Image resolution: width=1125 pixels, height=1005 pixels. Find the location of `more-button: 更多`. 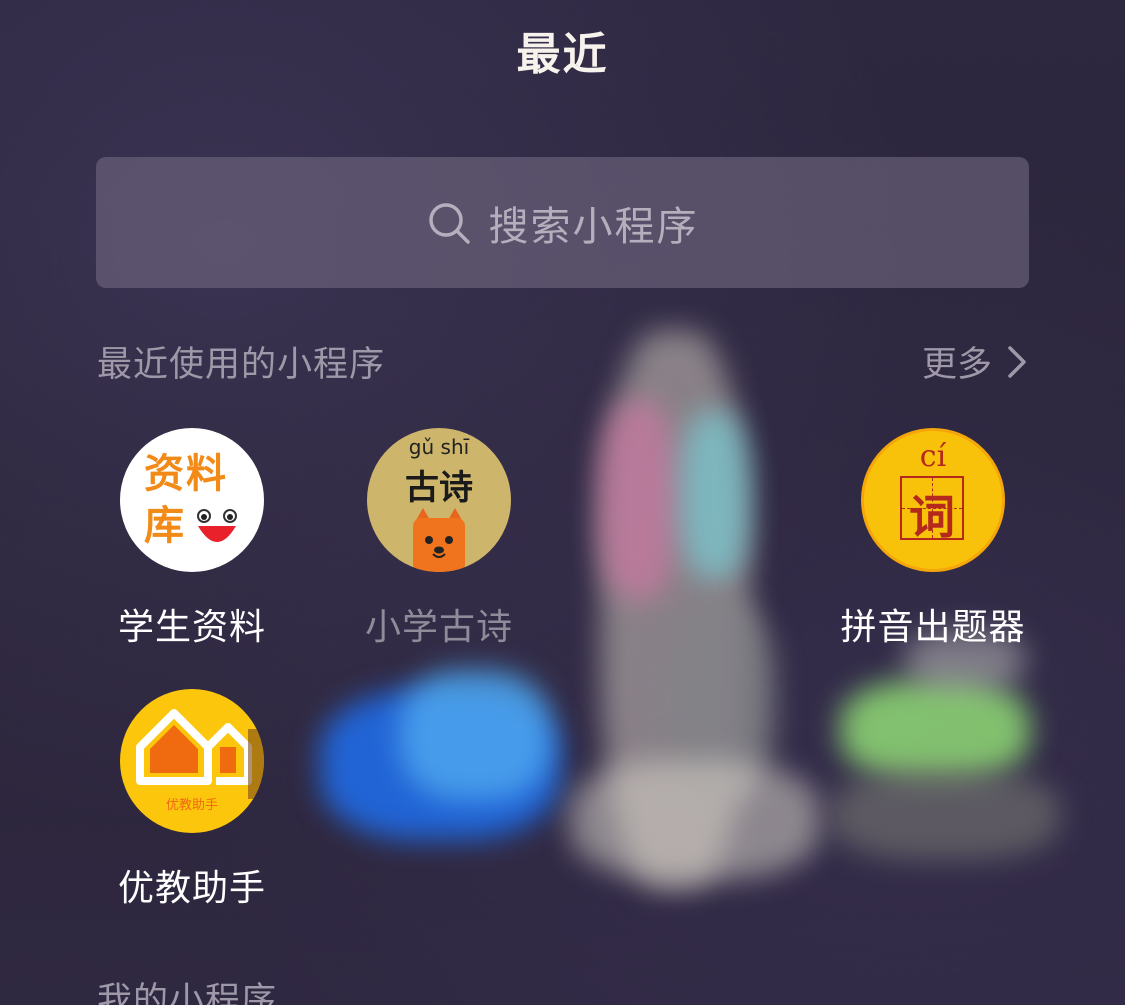

more-button: 更多 is located at coordinates (975, 361).